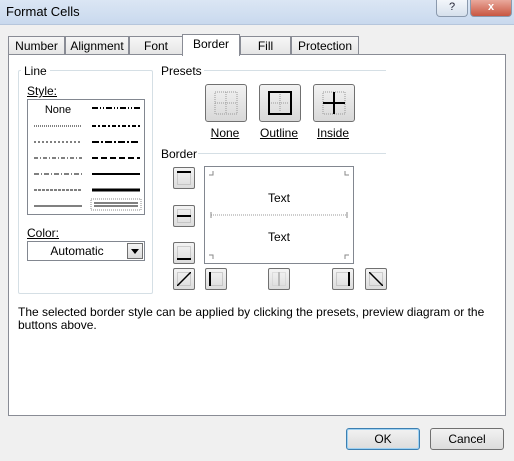 This screenshot has height=461, width=514. I want to click on border-inside-vertical-button, so click(279, 279).